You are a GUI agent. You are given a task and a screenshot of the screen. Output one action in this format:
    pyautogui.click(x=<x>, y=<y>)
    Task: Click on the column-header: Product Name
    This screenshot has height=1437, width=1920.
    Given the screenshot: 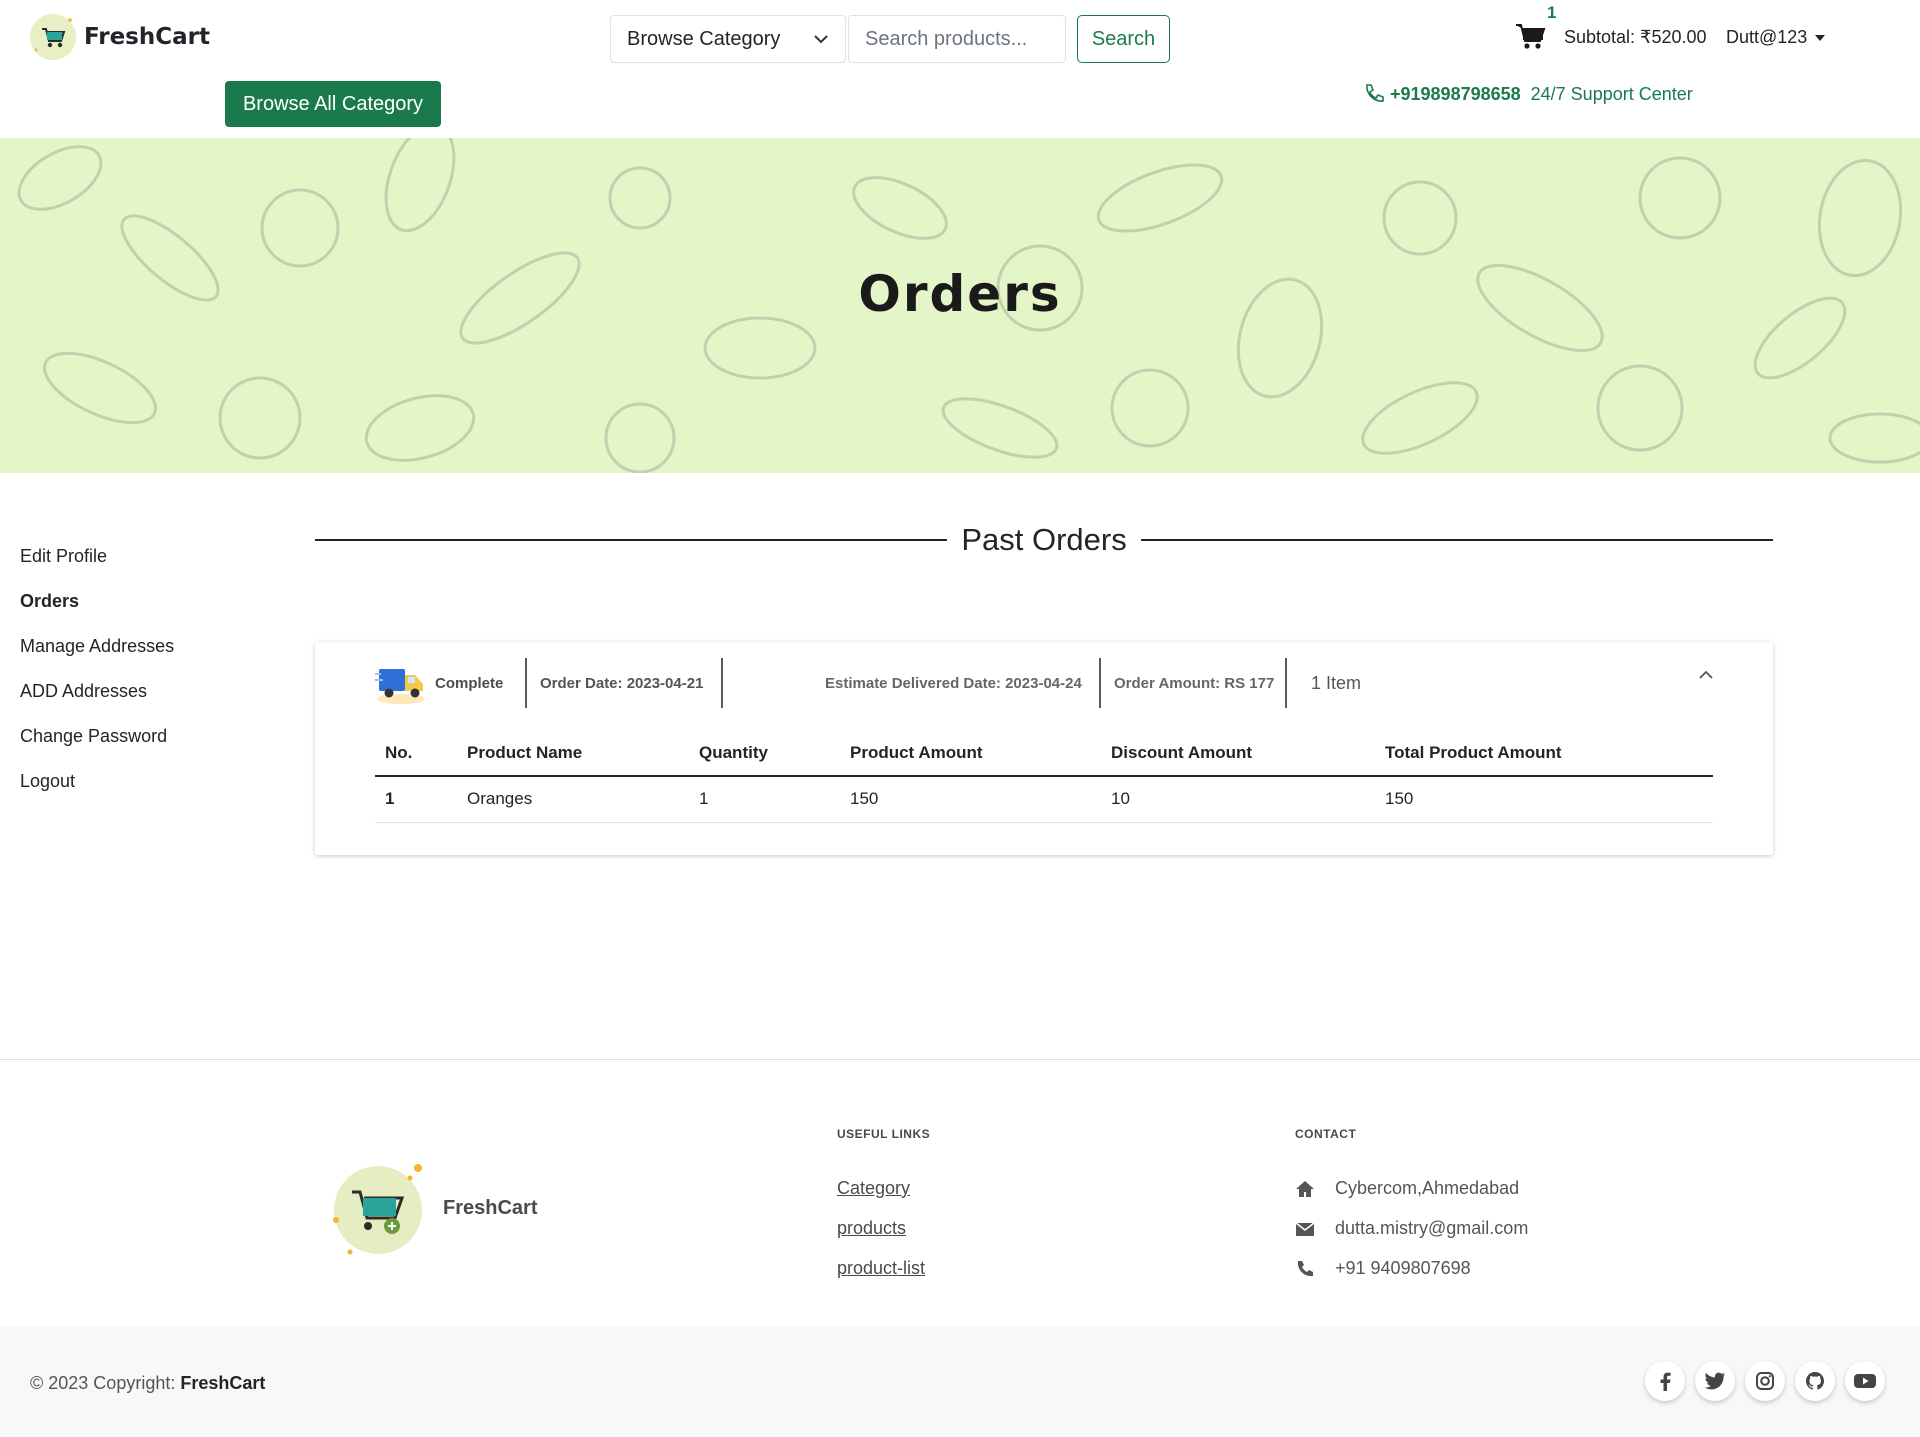 What is the action you would take?
    pyautogui.click(x=573, y=753)
    